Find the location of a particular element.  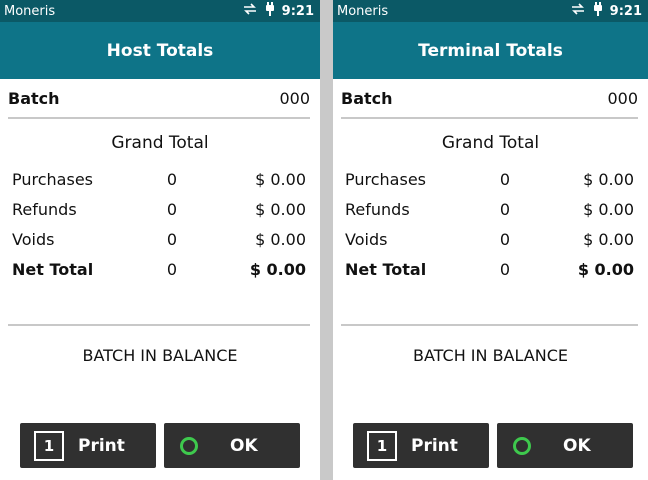

page-title: Host Totals is located at coordinates (160, 50).